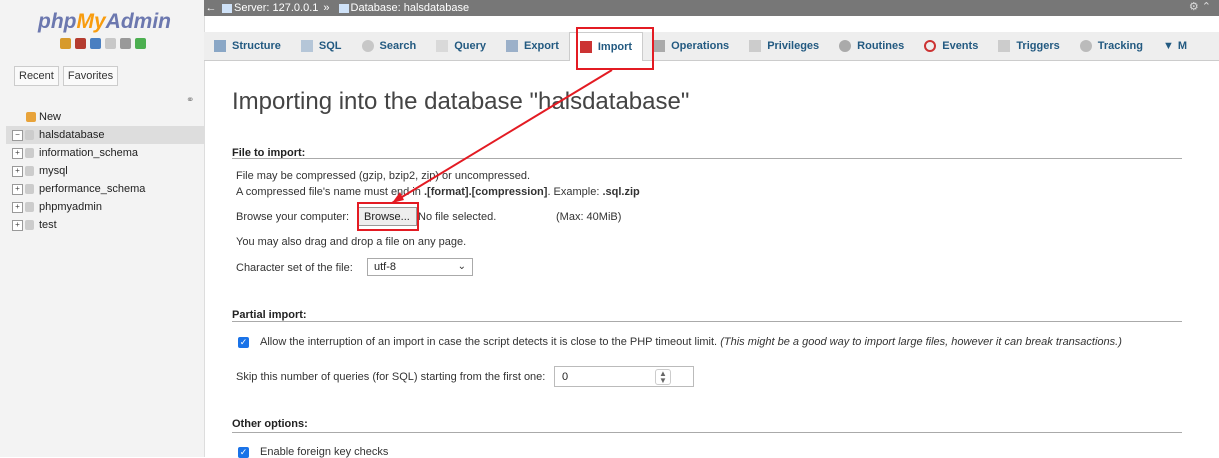 This screenshot has height=458, width=1219. What do you see at coordinates (140, 43) in the screenshot?
I see `reload-icon` at bounding box center [140, 43].